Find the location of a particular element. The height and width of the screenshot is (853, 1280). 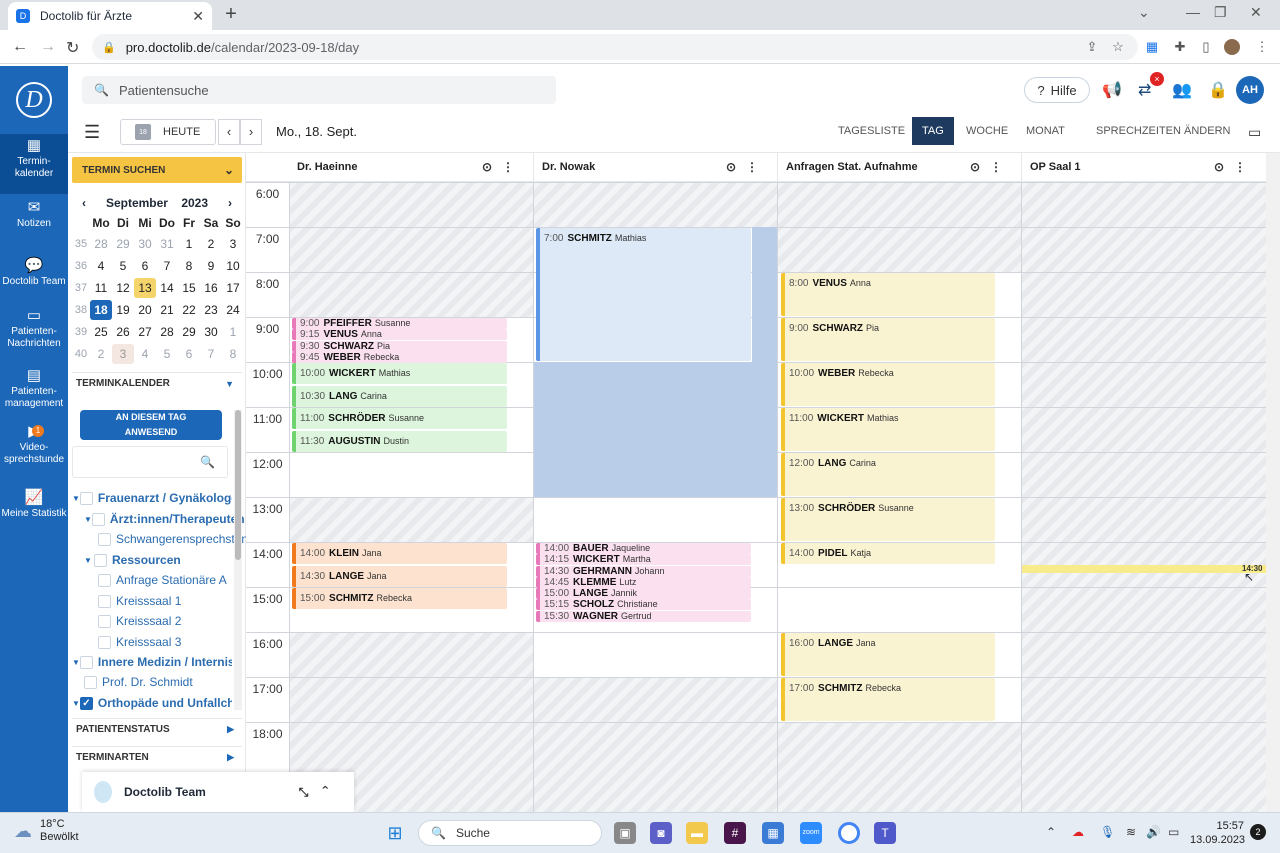

taskbar-clock: 15:57 13.09.2023 is located at coordinates (1217, 833).